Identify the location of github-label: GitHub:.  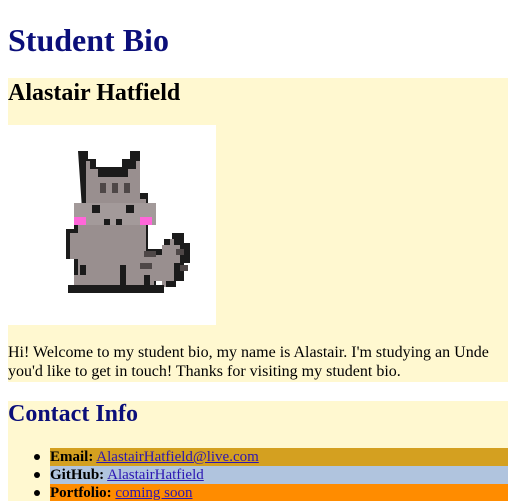
(77, 475).